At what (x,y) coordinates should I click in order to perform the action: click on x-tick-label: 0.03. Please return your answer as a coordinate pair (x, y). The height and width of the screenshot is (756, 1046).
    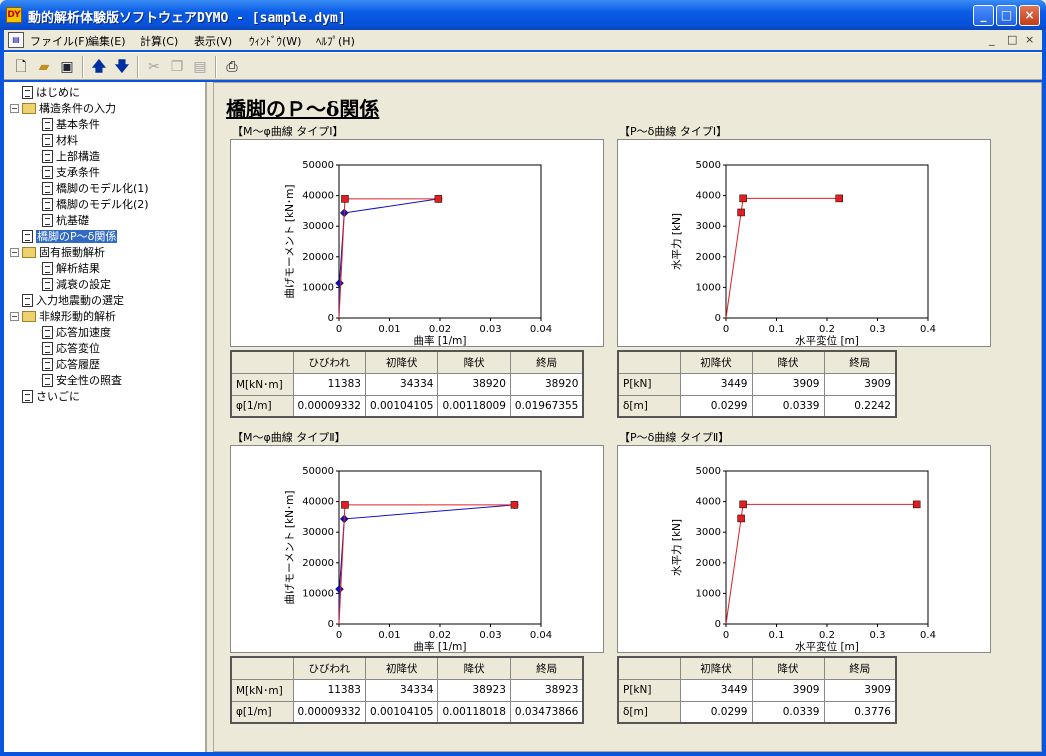
    Looking at the image, I should click on (490, 329).